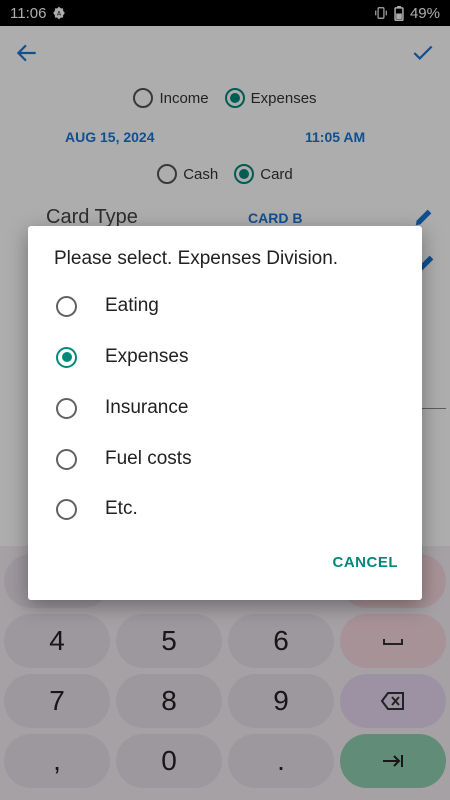 The height and width of the screenshot is (800, 450). I want to click on option-eating: Eating, so click(226, 306).